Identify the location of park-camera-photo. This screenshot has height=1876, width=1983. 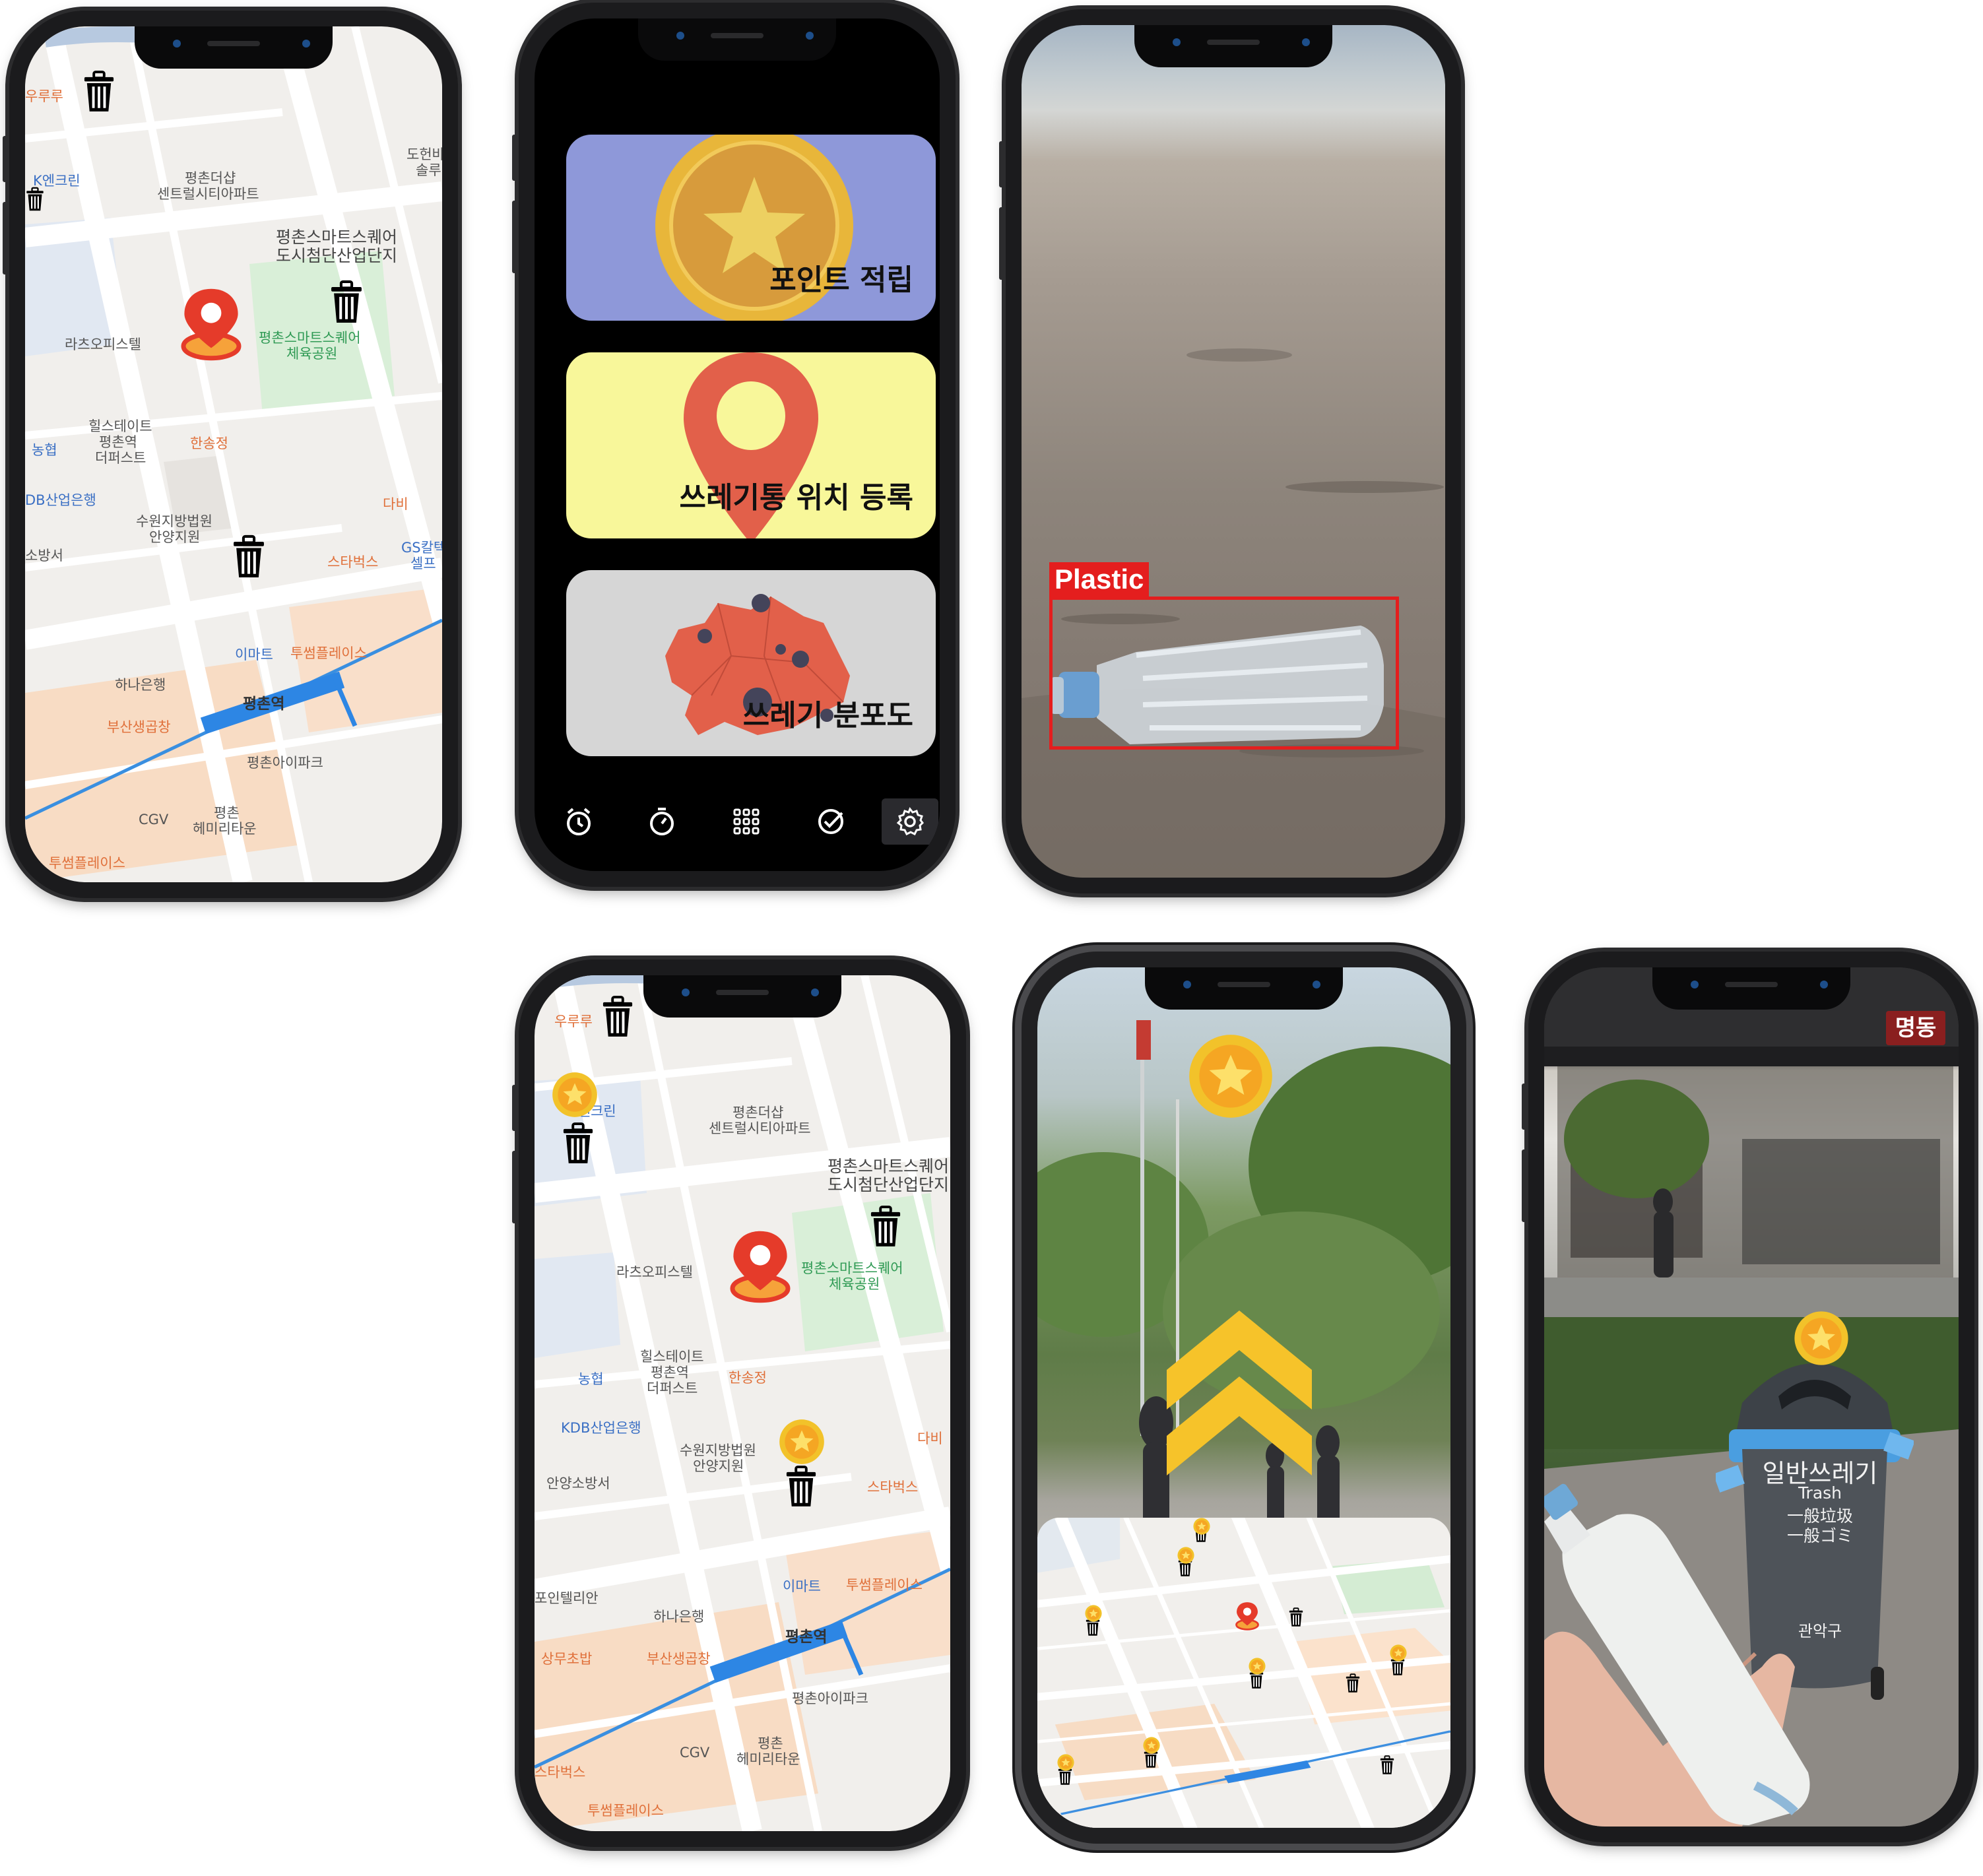
(1243, 1397).